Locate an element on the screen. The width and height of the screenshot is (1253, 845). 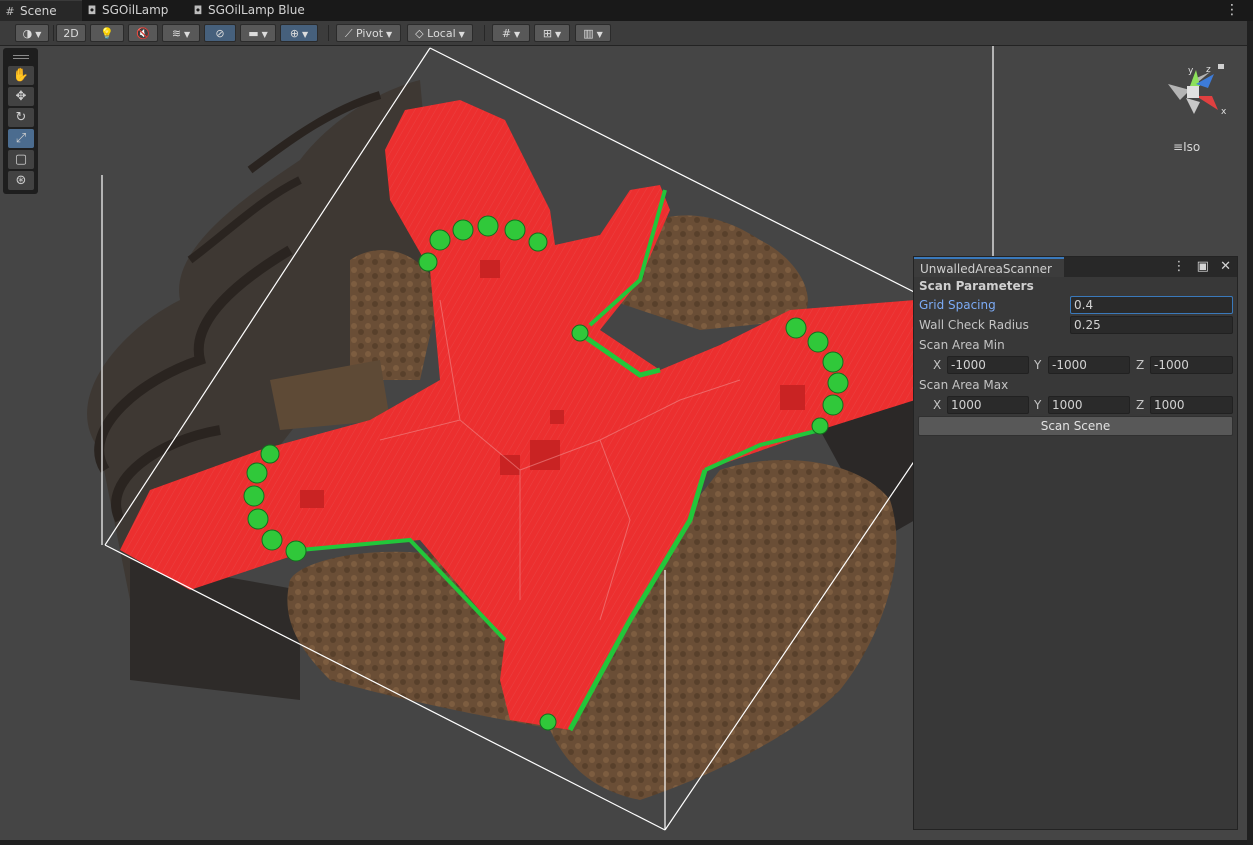
gizmo-globe-icon: ⊕ is located at coordinates (294, 33).